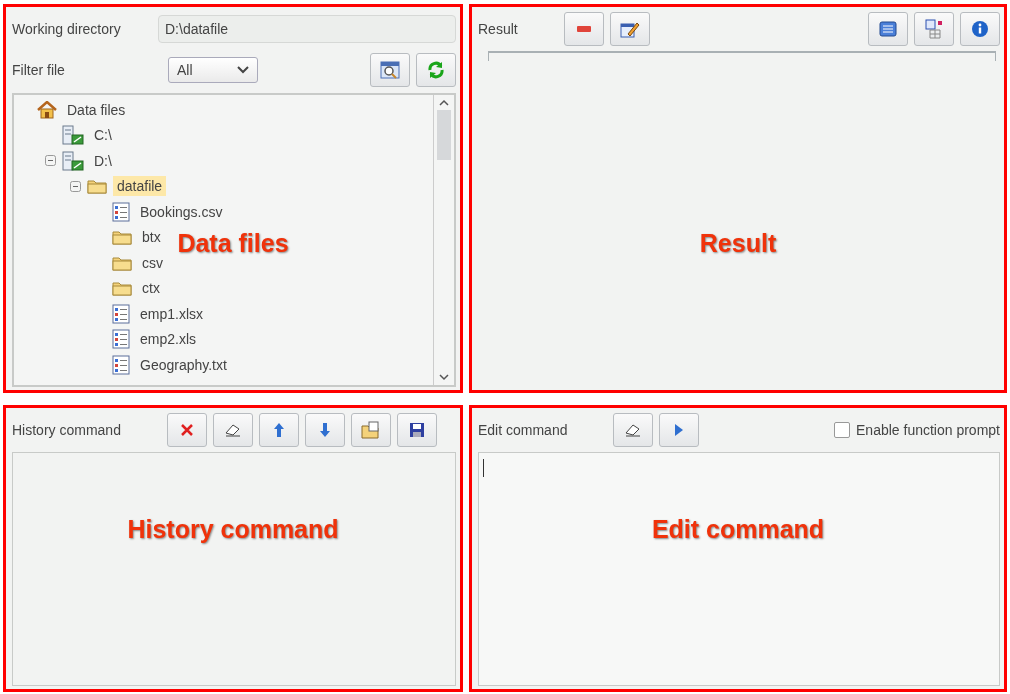 This screenshot has height=694, width=1010. I want to click on minus-icon, so click(583, 29).